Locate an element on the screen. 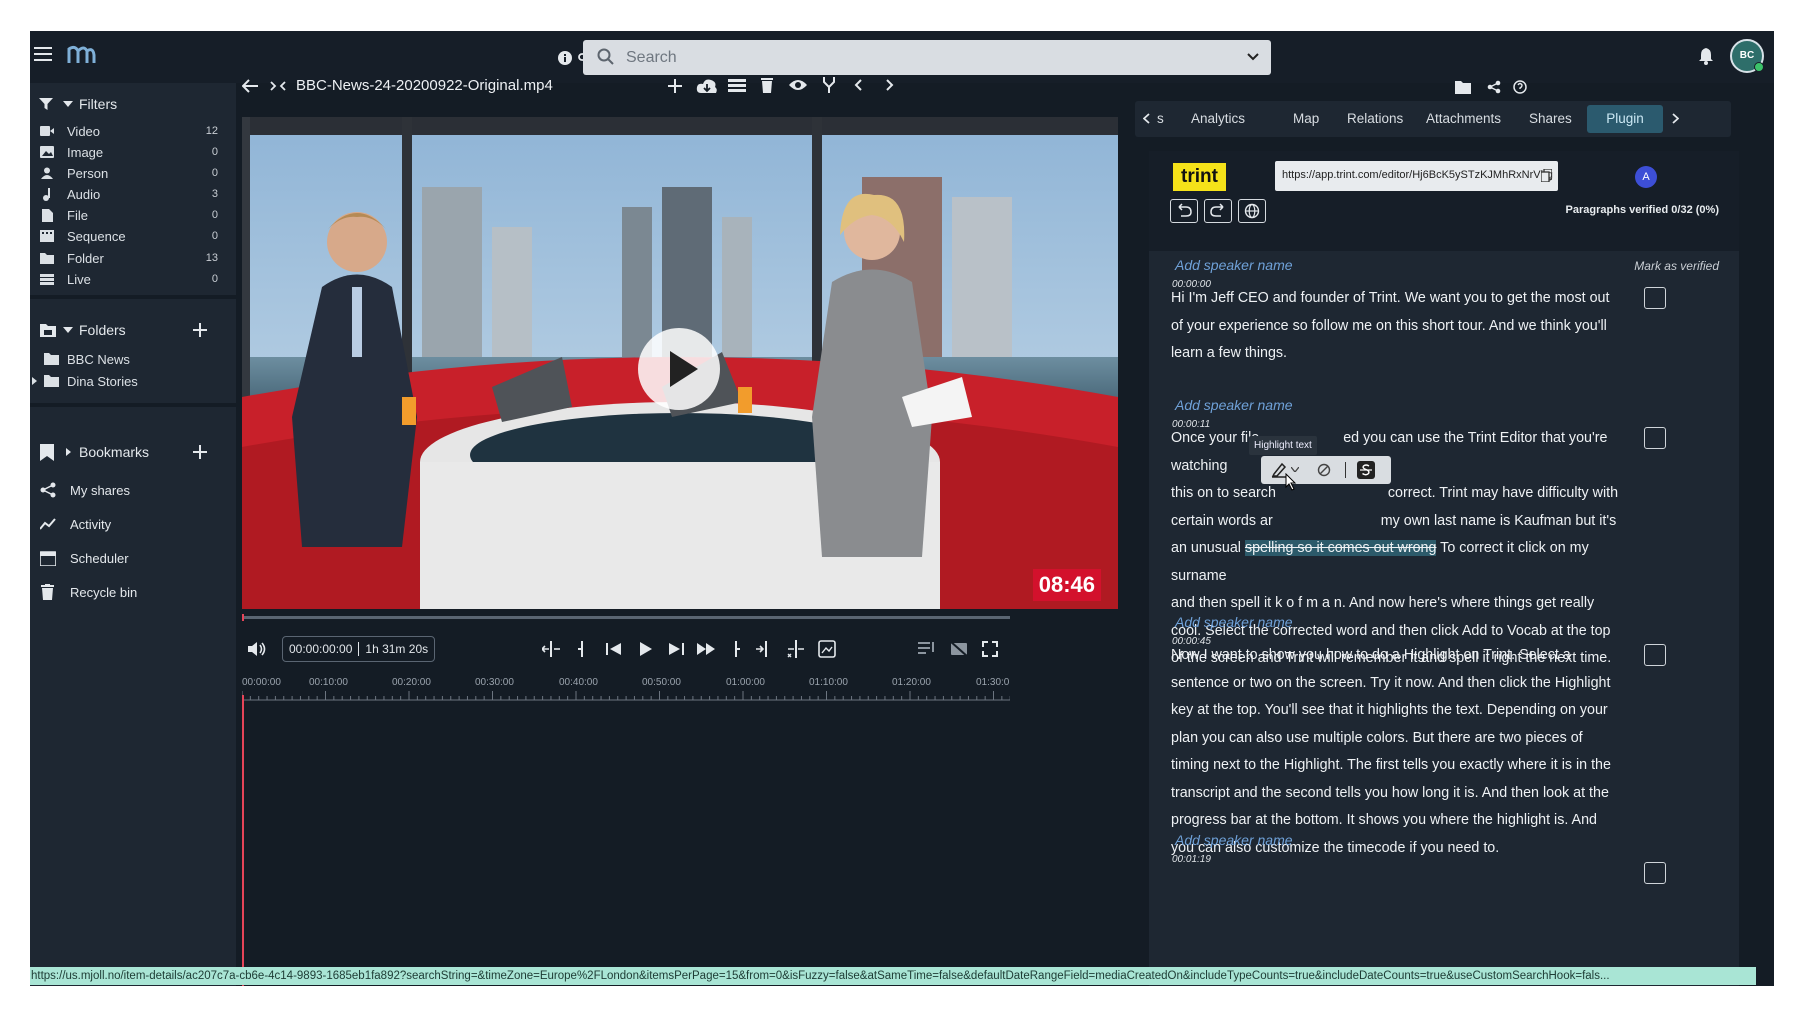  redo-button is located at coordinates (1218, 211).